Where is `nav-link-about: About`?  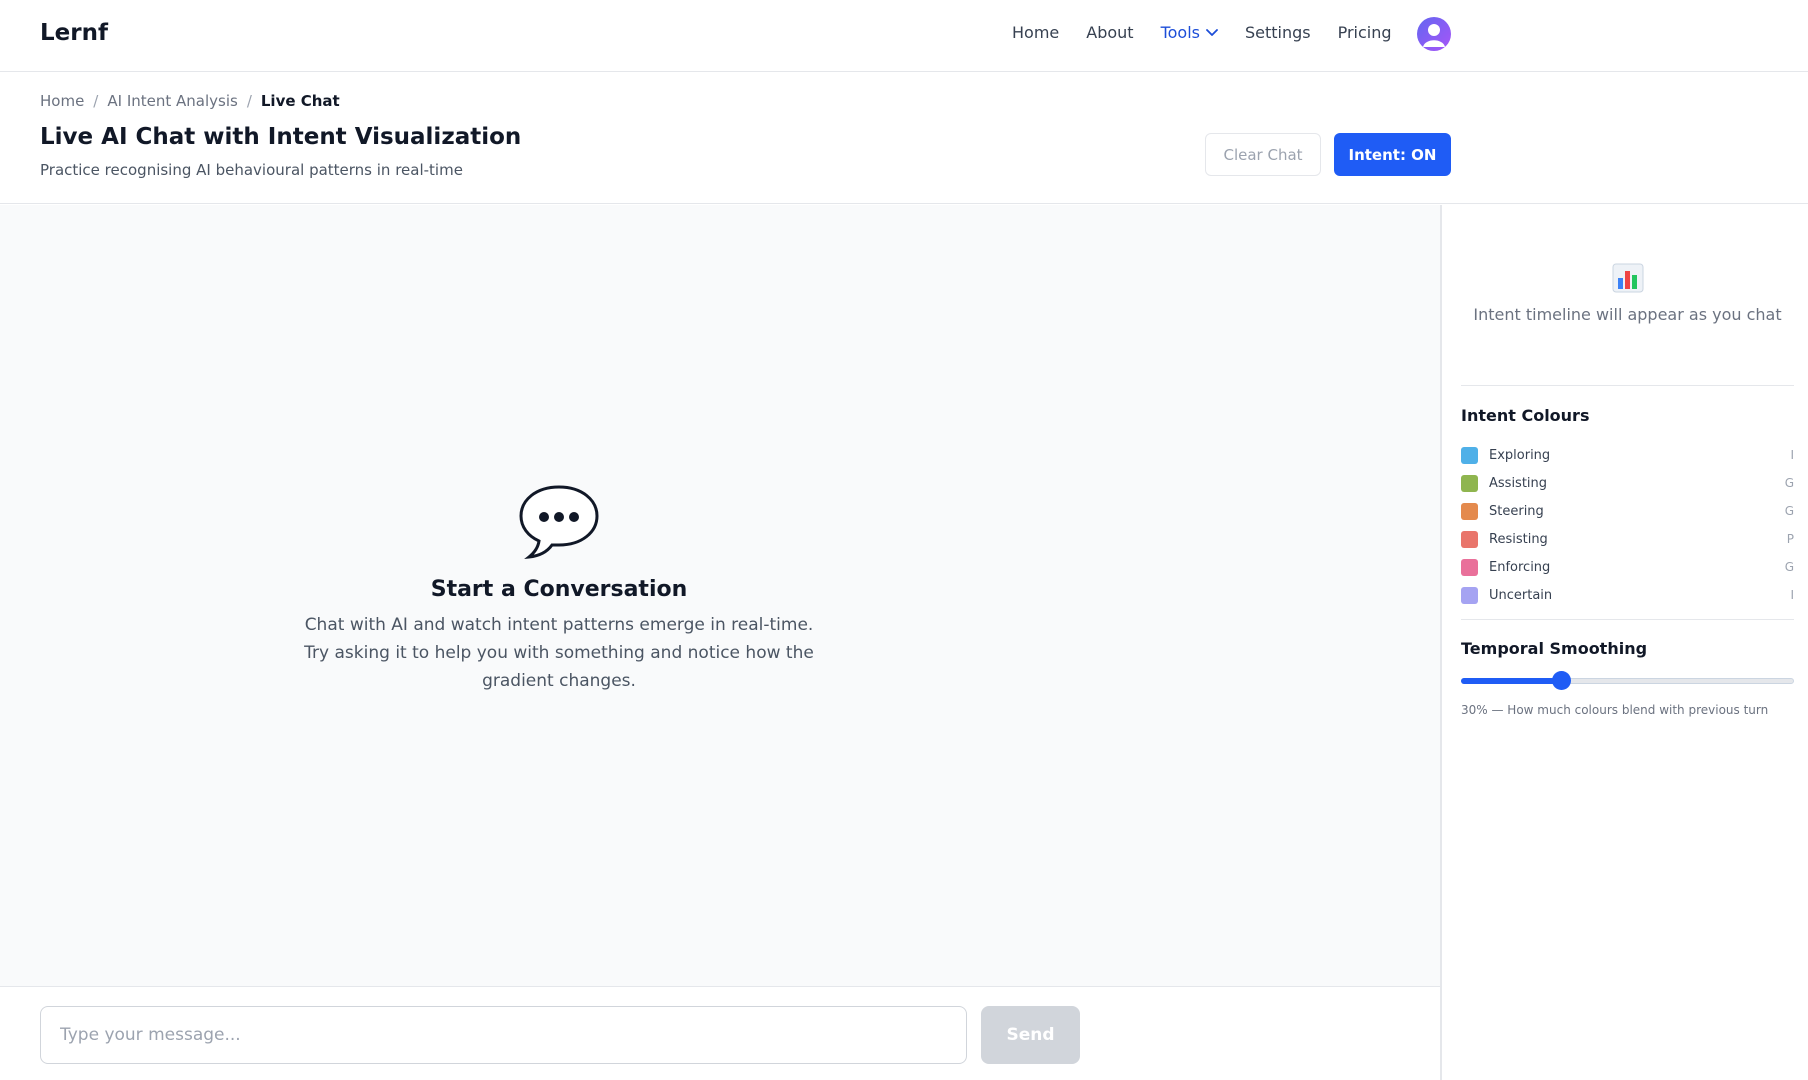
nav-link-about: About is located at coordinates (1109, 33).